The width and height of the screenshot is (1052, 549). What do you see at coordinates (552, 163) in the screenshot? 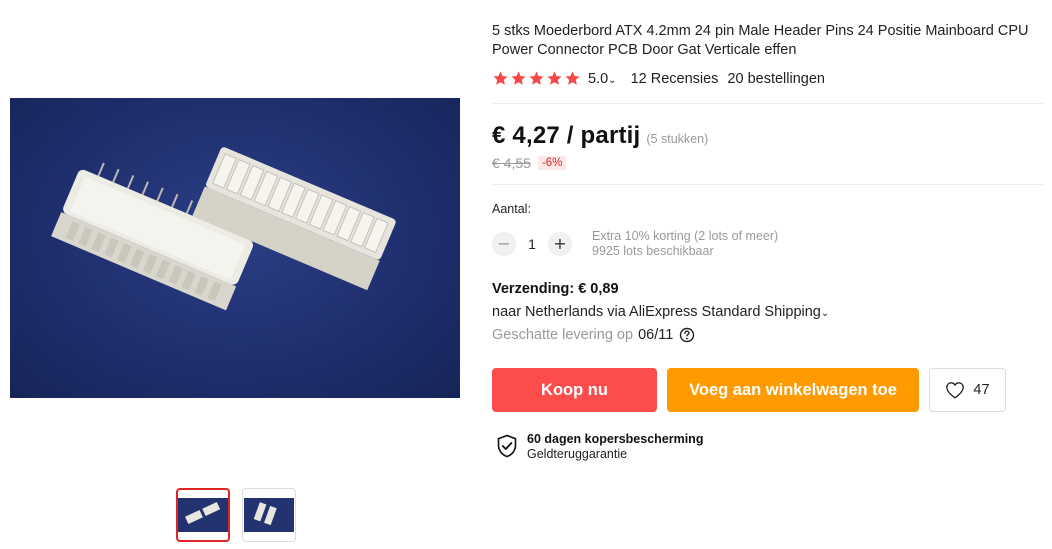
I see `discount-badge: -6%` at bounding box center [552, 163].